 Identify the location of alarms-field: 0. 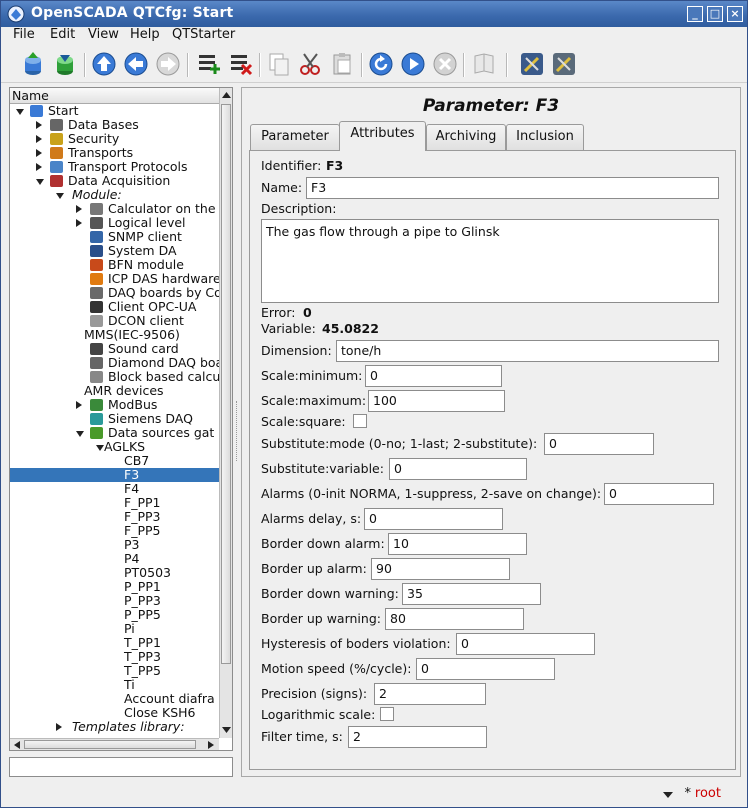
(659, 494).